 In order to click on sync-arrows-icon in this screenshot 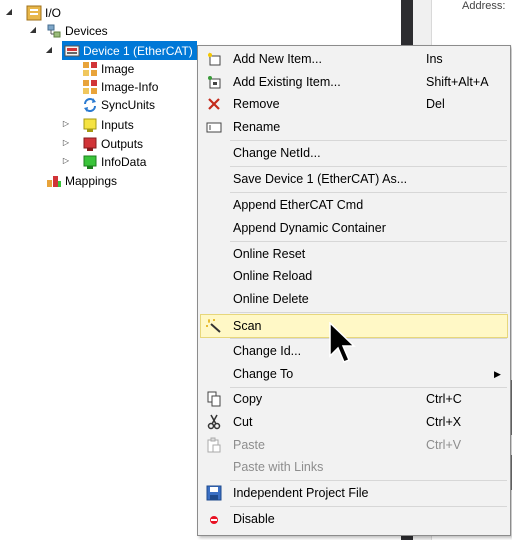, I will do `click(90, 105)`.